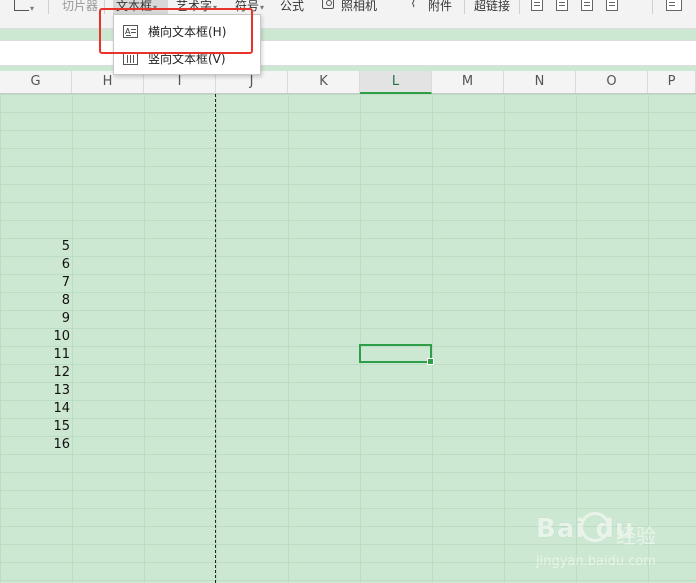 Image resolution: width=696 pixels, height=583 pixels. I want to click on watermark-cn: 经验, so click(636, 536).